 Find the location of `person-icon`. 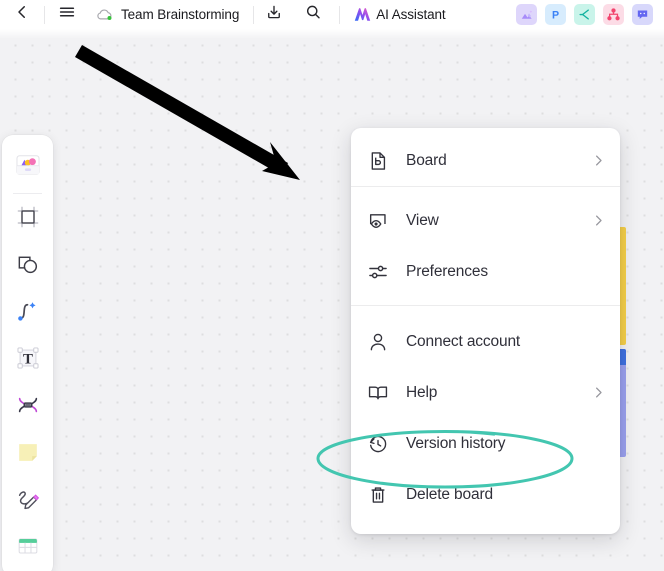

person-icon is located at coordinates (380, 342).